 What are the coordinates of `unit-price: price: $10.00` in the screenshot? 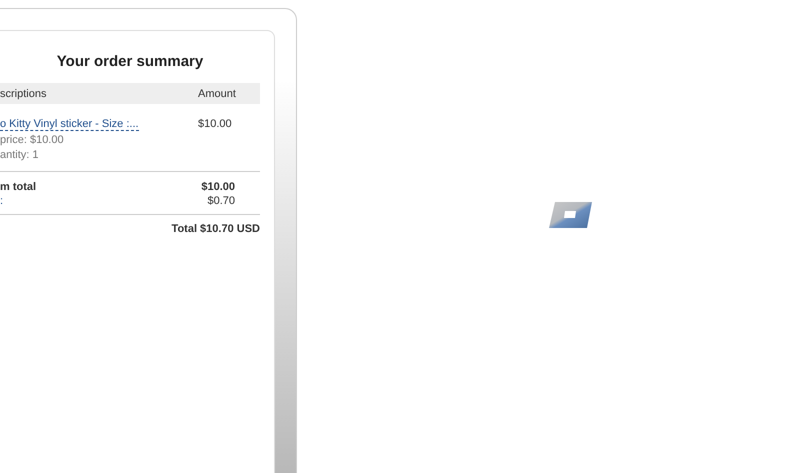 It's located at (32, 140).